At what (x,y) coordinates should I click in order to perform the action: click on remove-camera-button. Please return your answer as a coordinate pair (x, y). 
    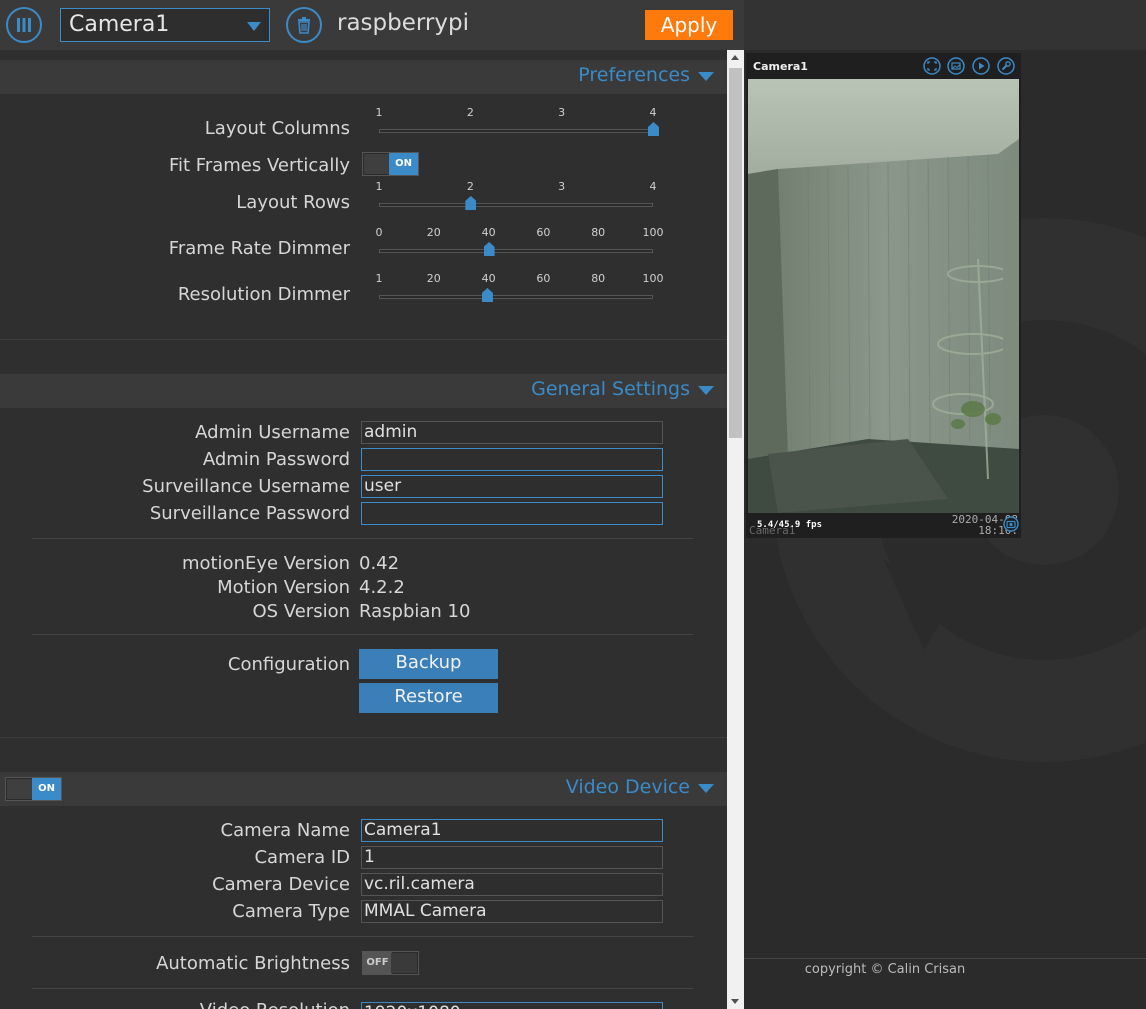
    Looking at the image, I should click on (304, 25).